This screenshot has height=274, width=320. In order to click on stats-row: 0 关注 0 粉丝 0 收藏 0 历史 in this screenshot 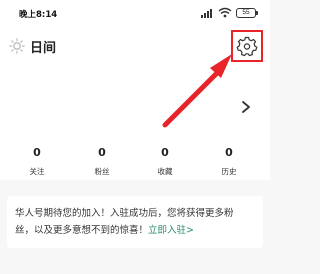, I will do `click(135, 162)`.